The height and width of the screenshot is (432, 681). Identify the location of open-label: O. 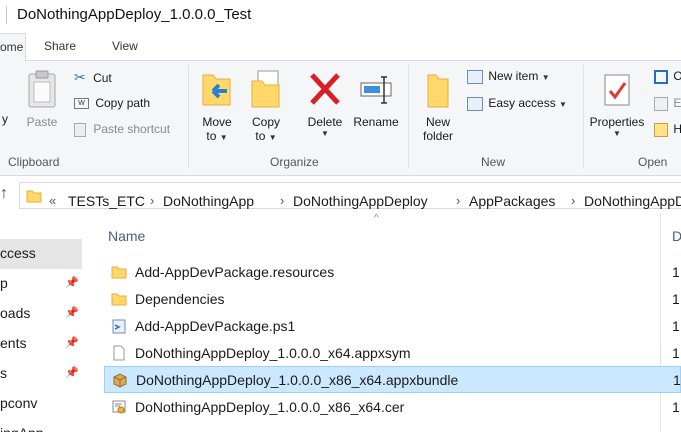
(677, 76).